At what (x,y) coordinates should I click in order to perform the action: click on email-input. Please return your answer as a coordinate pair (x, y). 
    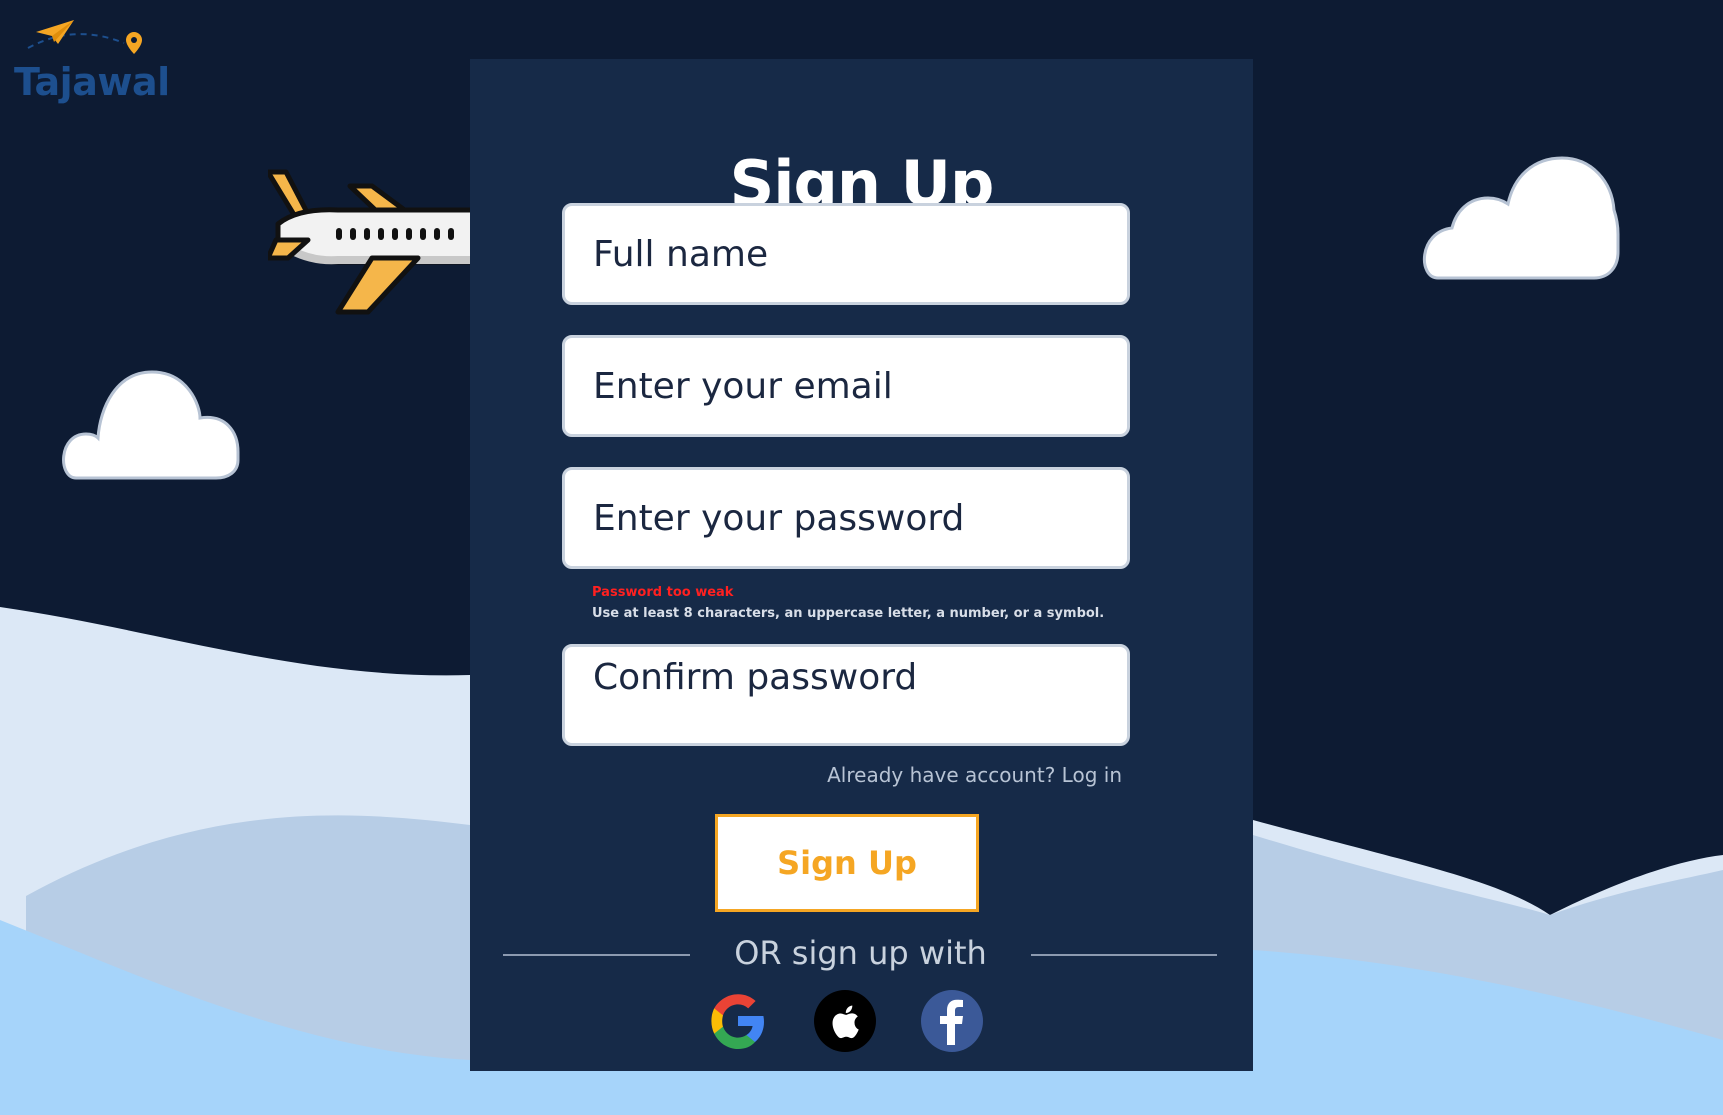
    Looking at the image, I should click on (846, 386).